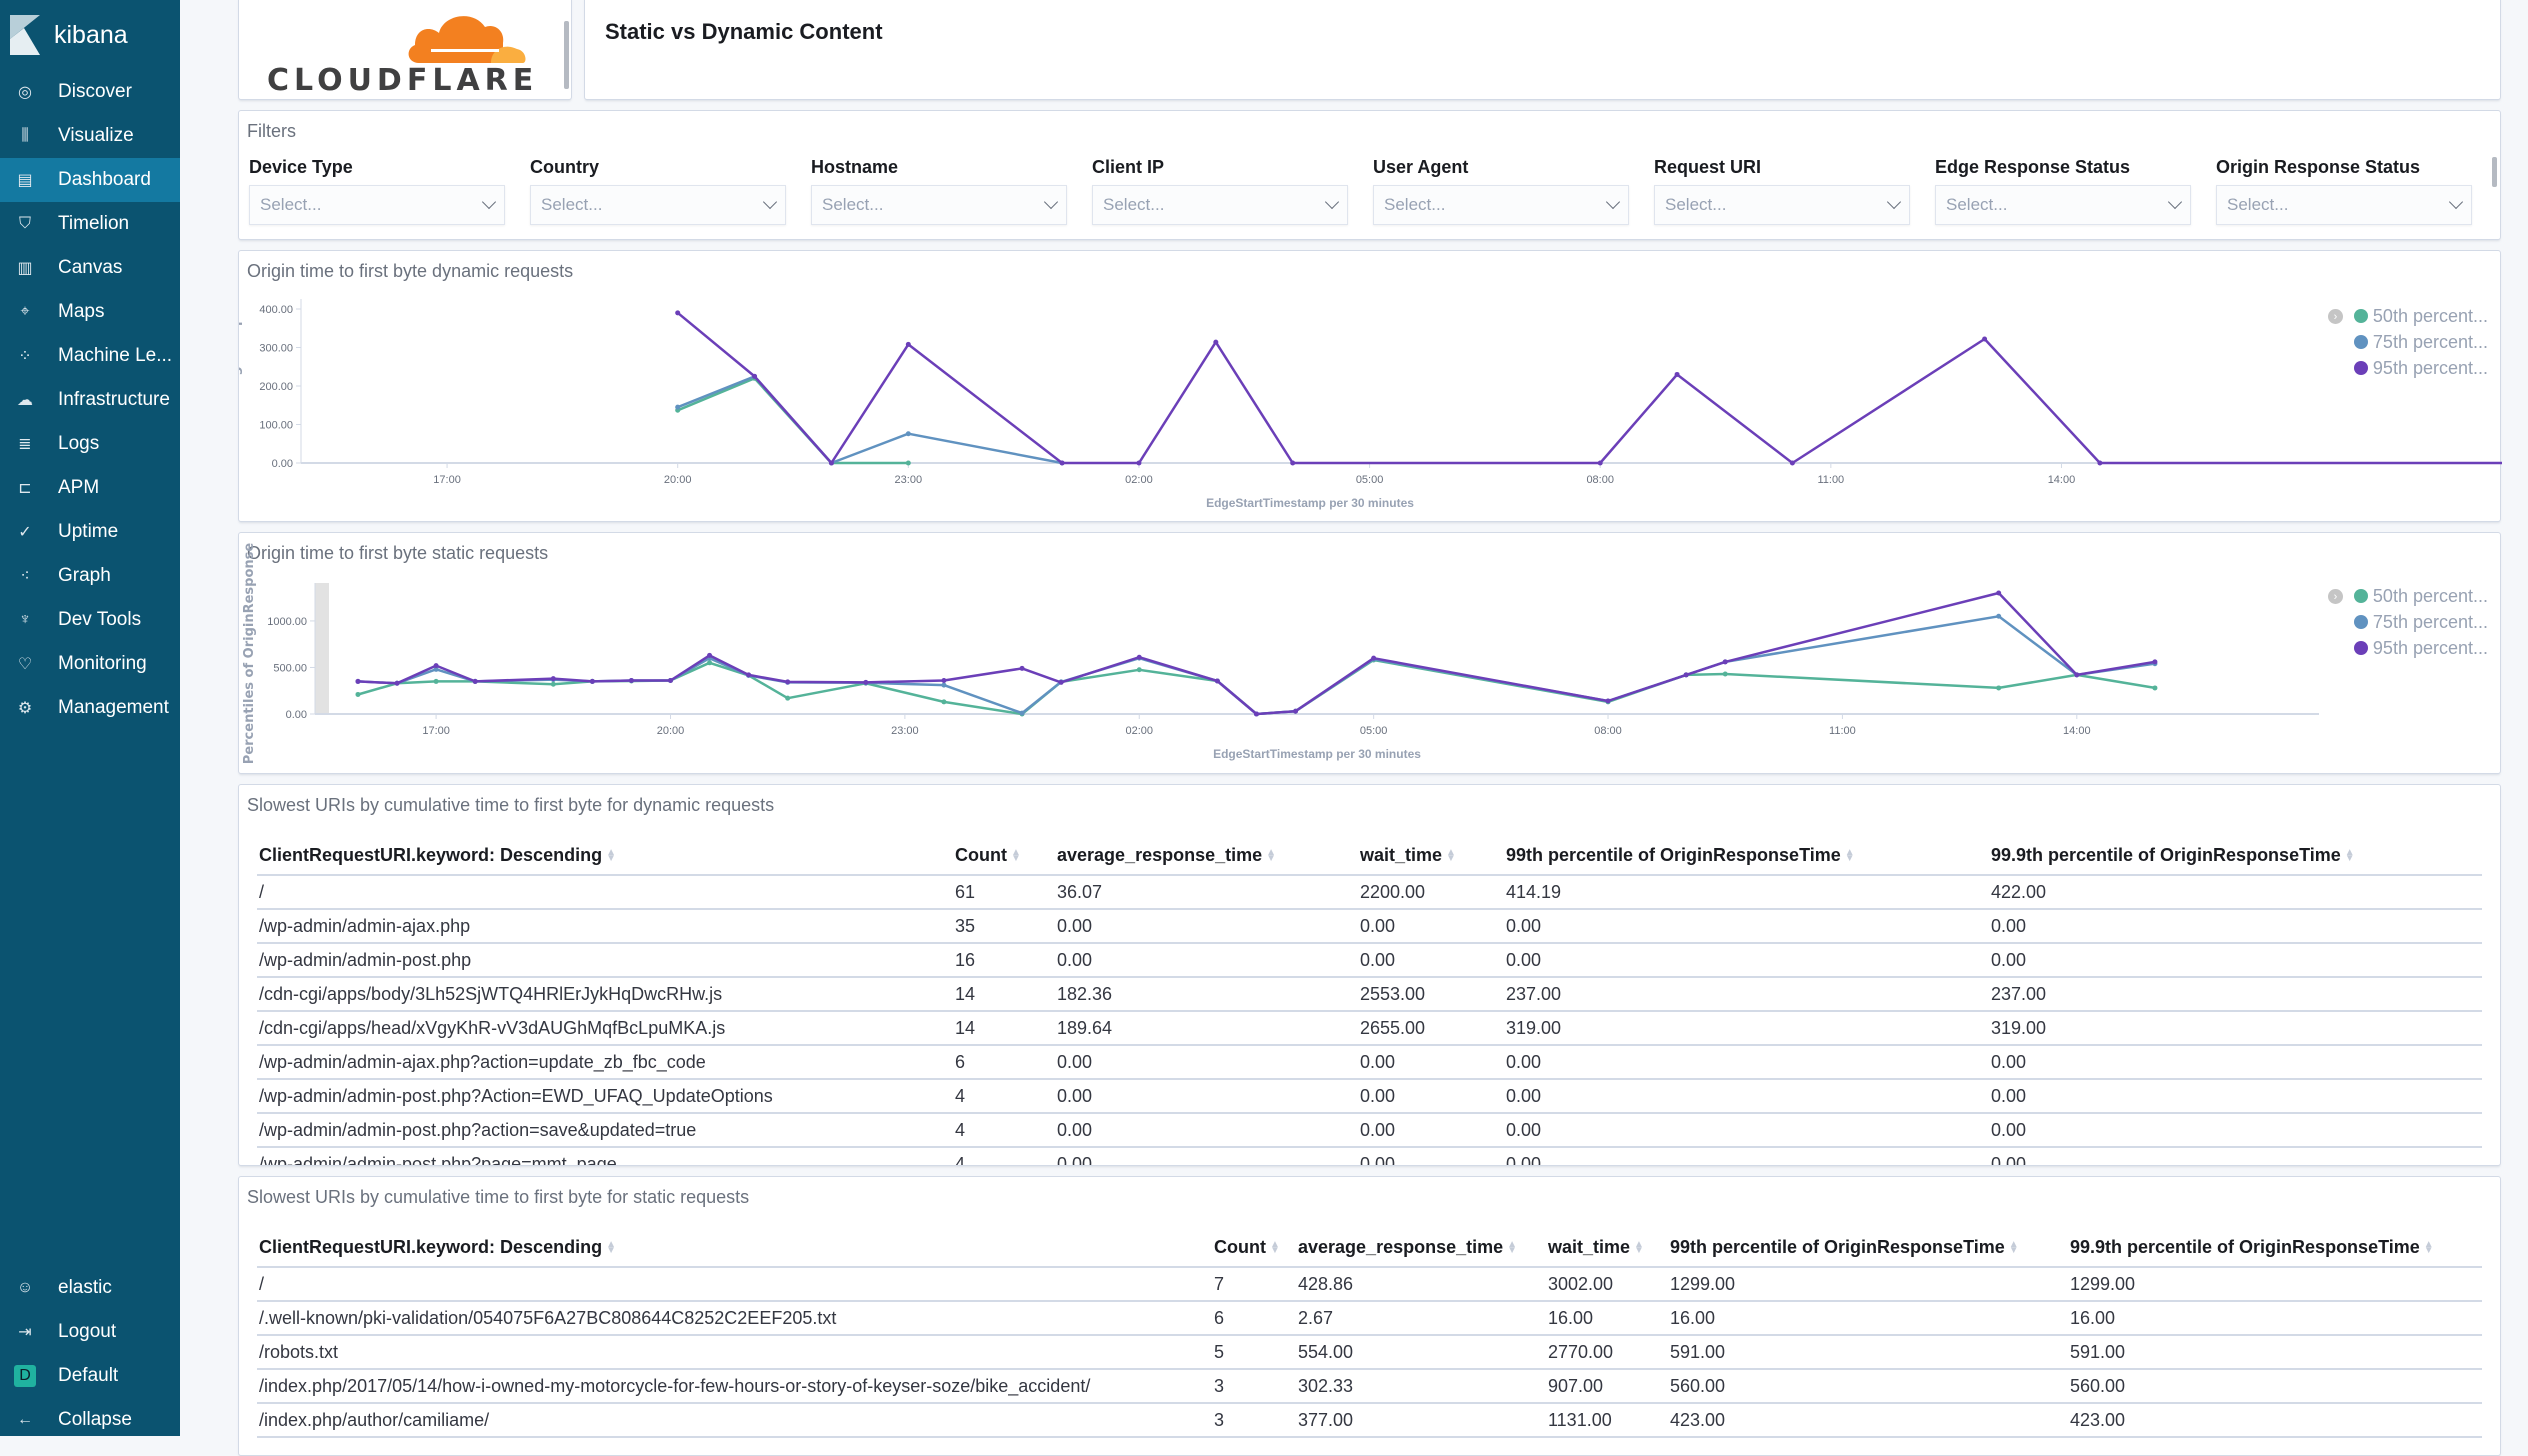 The width and height of the screenshot is (2528, 1456). What do you see at coordinates (1746, 856) in the screenshot?
I see `column-header: 99th percentile of OriginResponseTime ▲ ▼` at bounding box center [1746, 856].